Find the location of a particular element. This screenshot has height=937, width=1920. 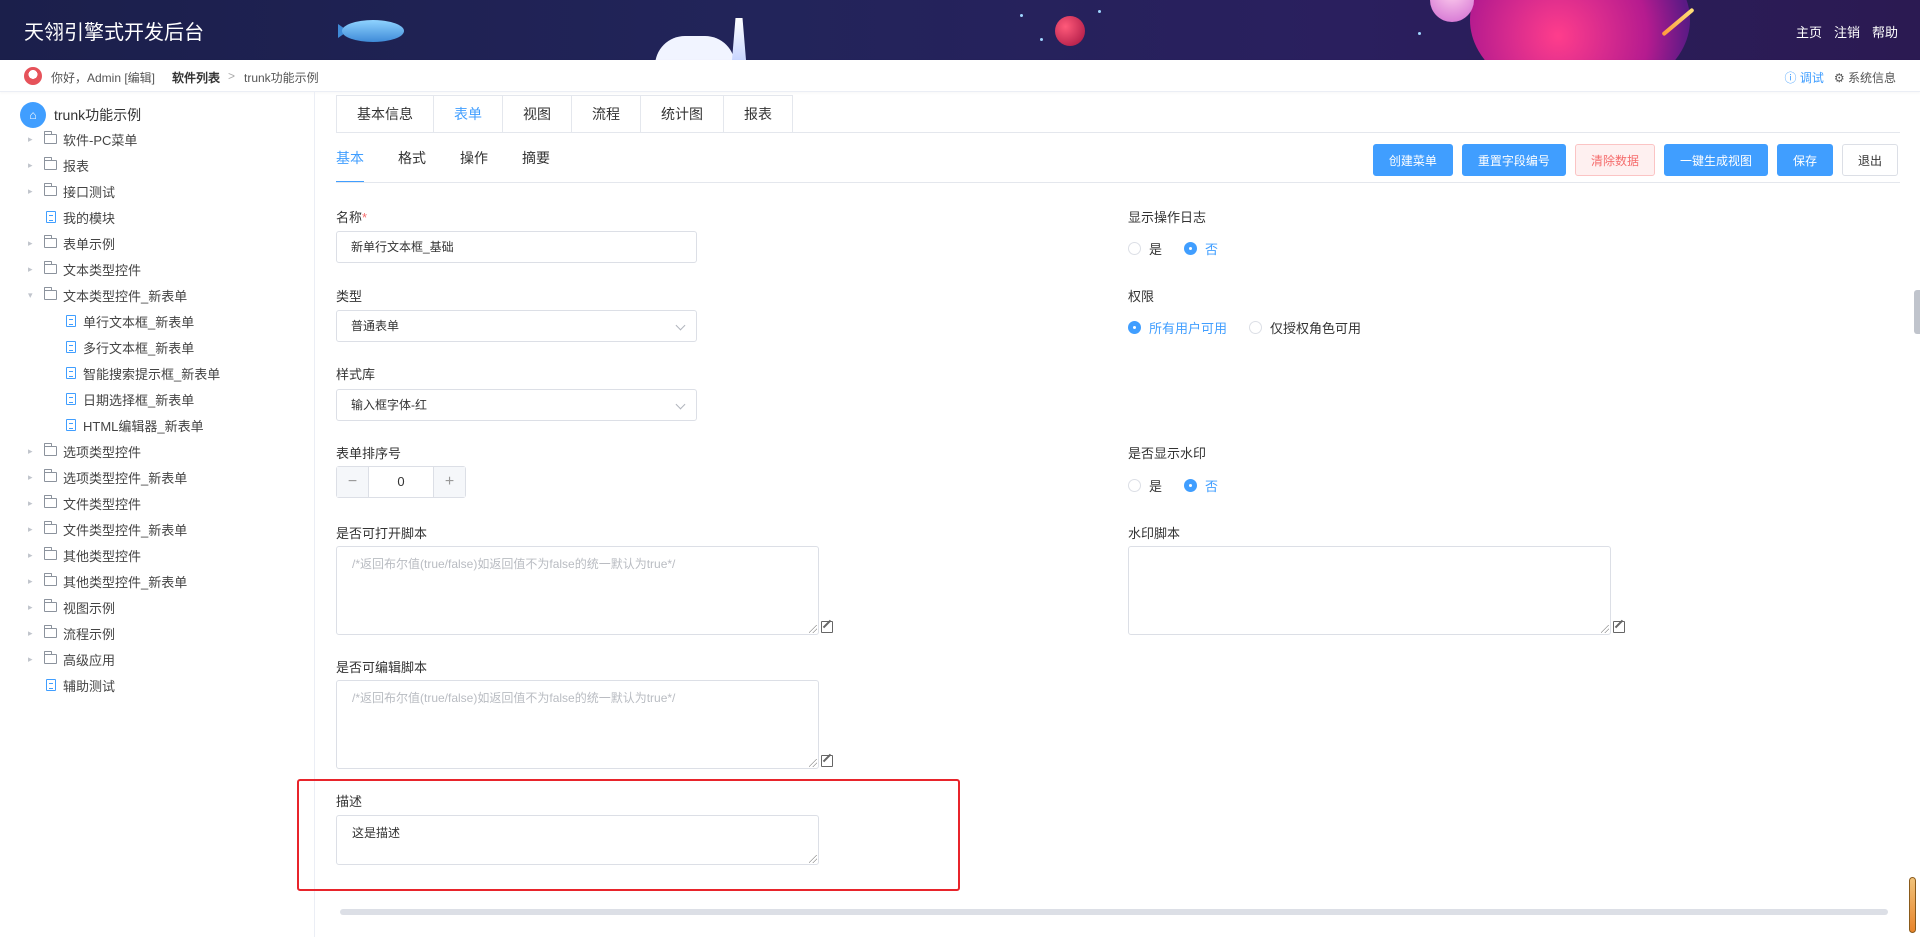

breadcrumb-current: trunk功能示例 is located at coordinates (281, 78).